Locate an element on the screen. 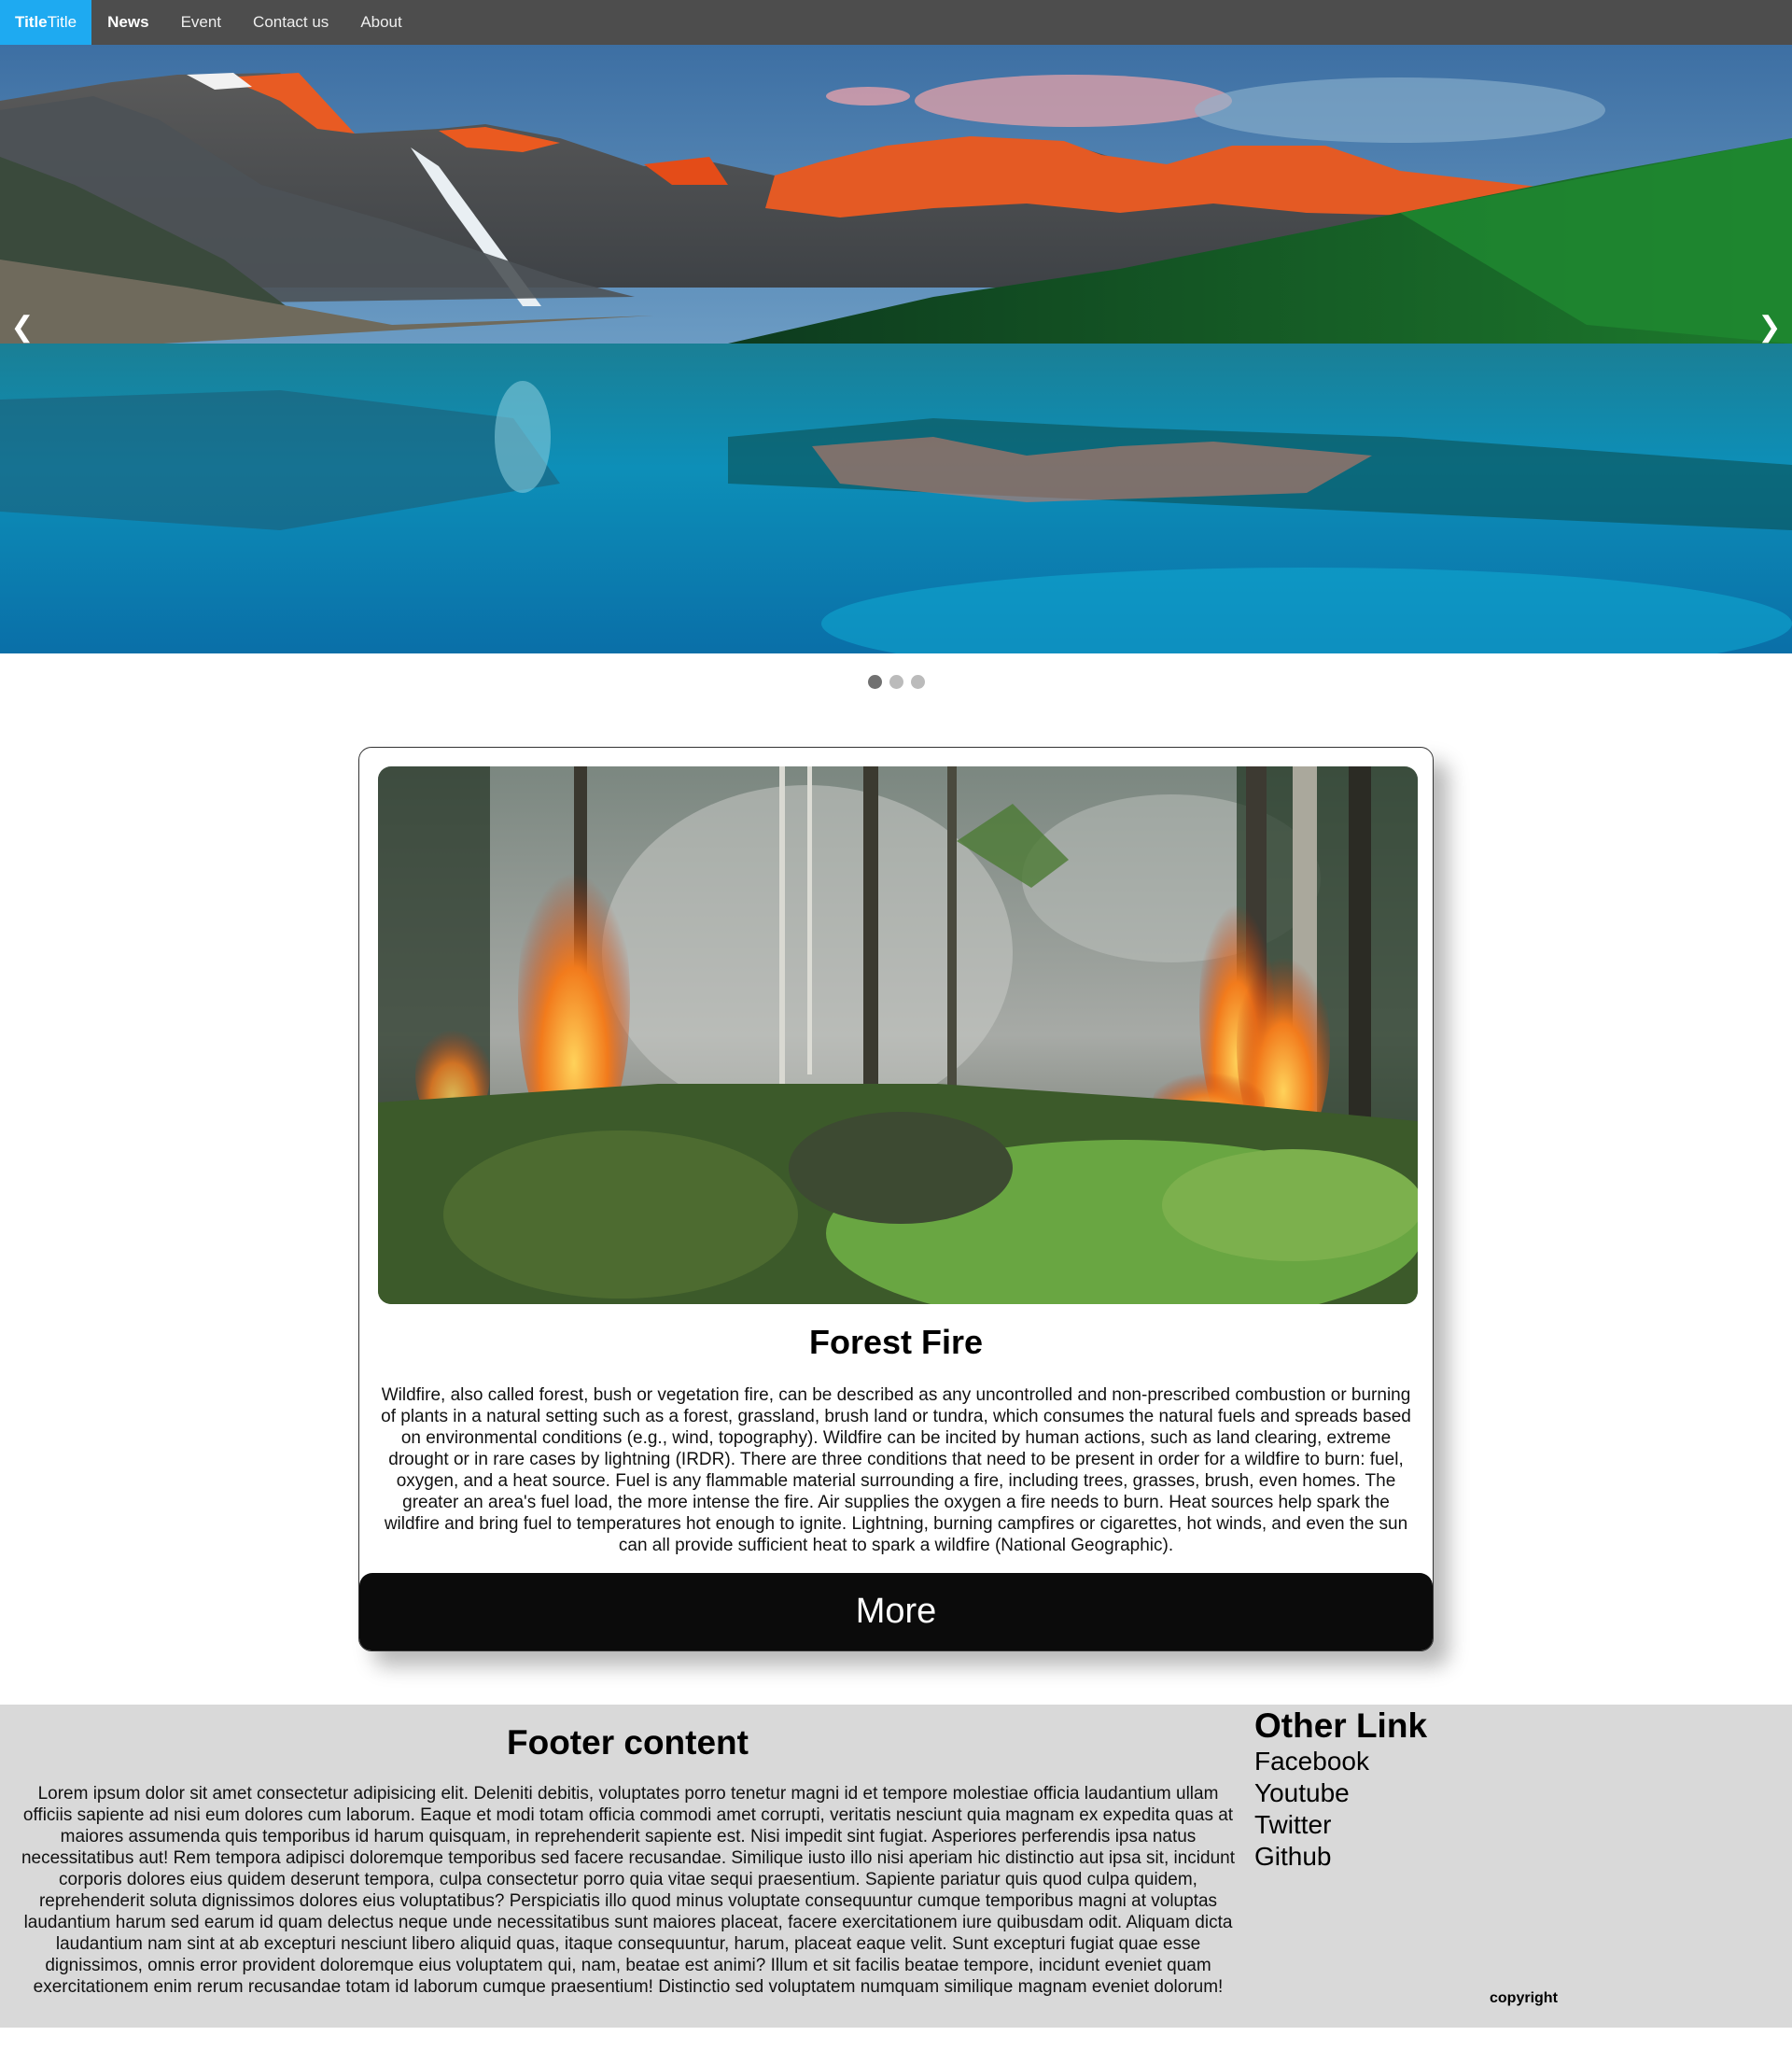 The height and width of the screenshot is (2064, 1792). brand-rest: Title is located at coordinates (62, 22).